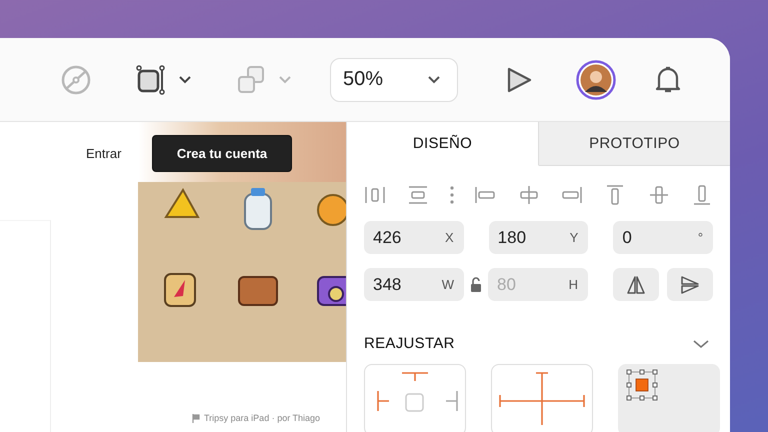 The height and width of the screenshot is (432, 768). Describe the element at coordinates (476, 284) in the screenshot. I see `unlocked-padlock-icon` at that location.